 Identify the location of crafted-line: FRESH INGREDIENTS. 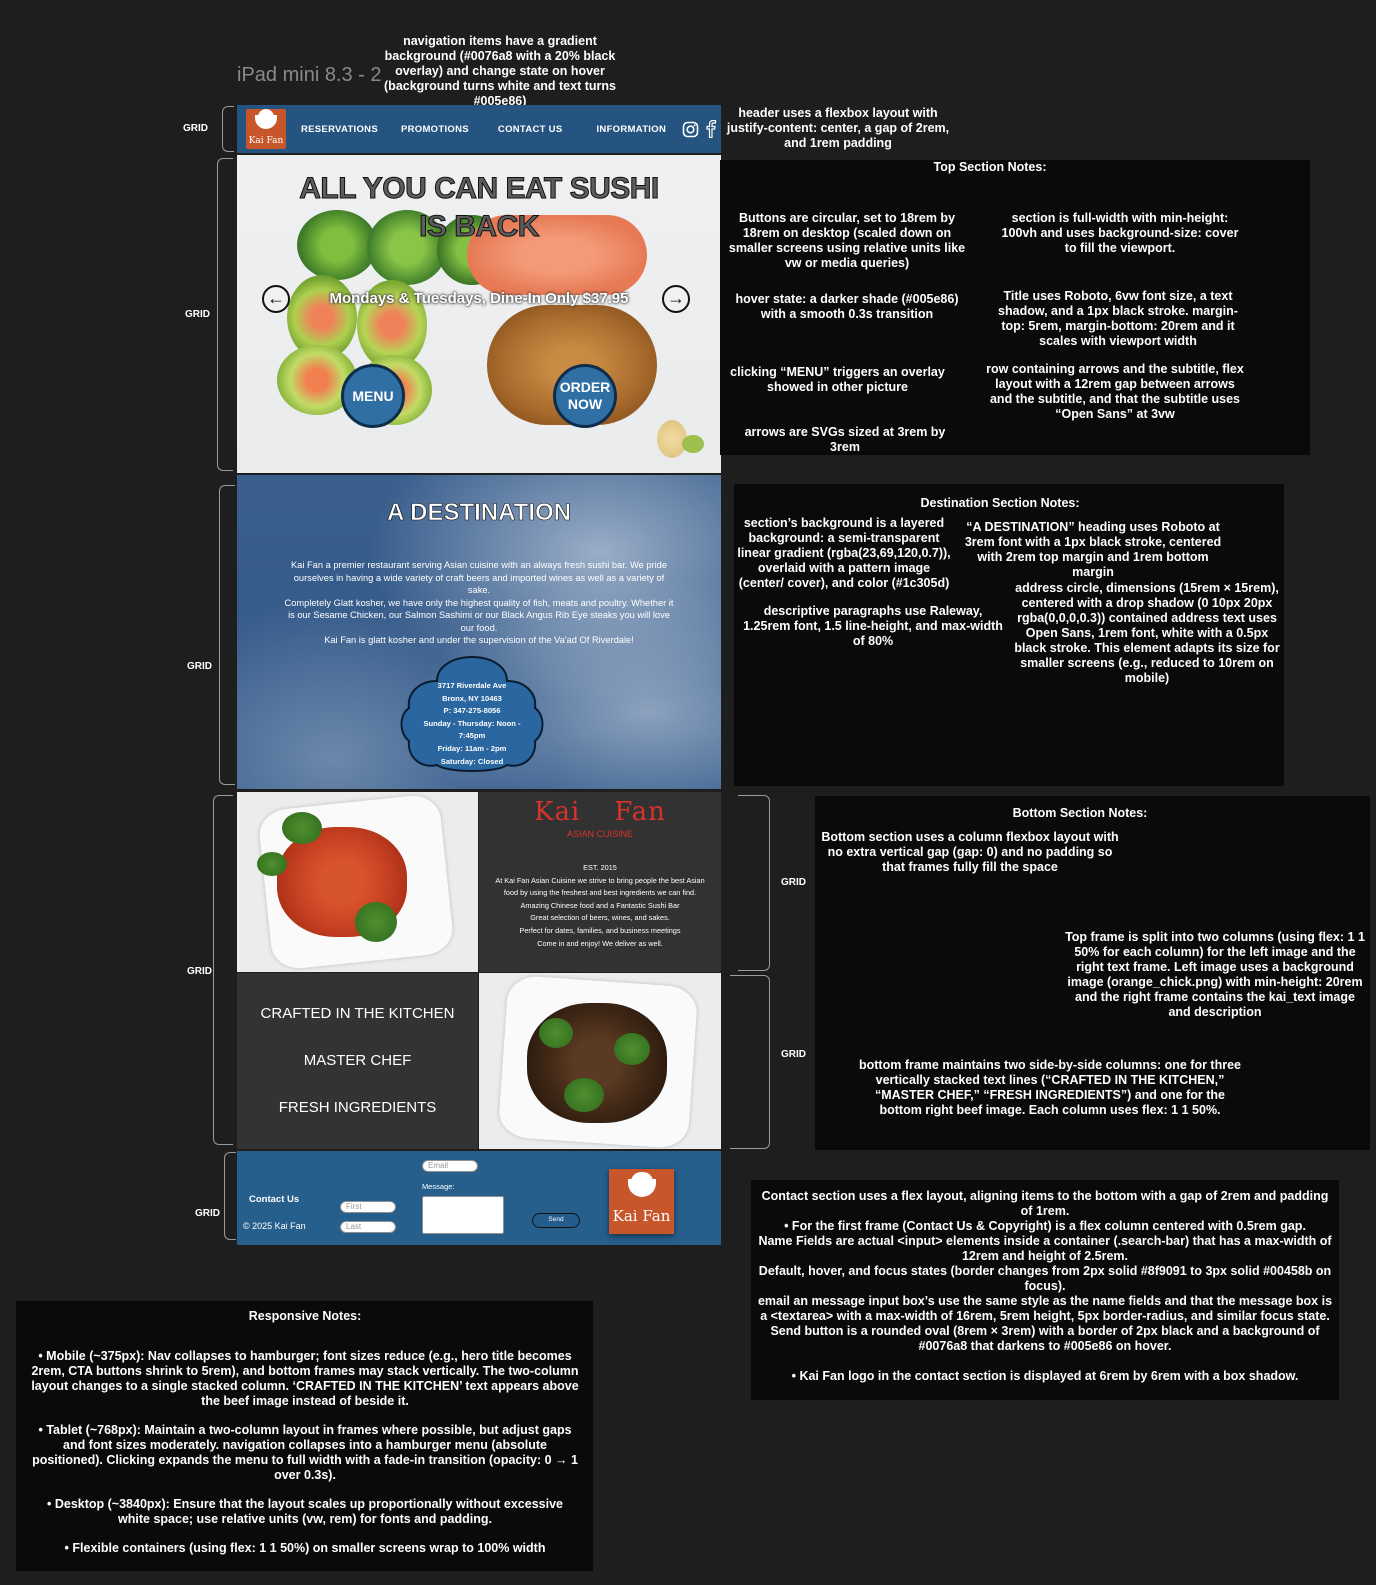
(357, 1107).